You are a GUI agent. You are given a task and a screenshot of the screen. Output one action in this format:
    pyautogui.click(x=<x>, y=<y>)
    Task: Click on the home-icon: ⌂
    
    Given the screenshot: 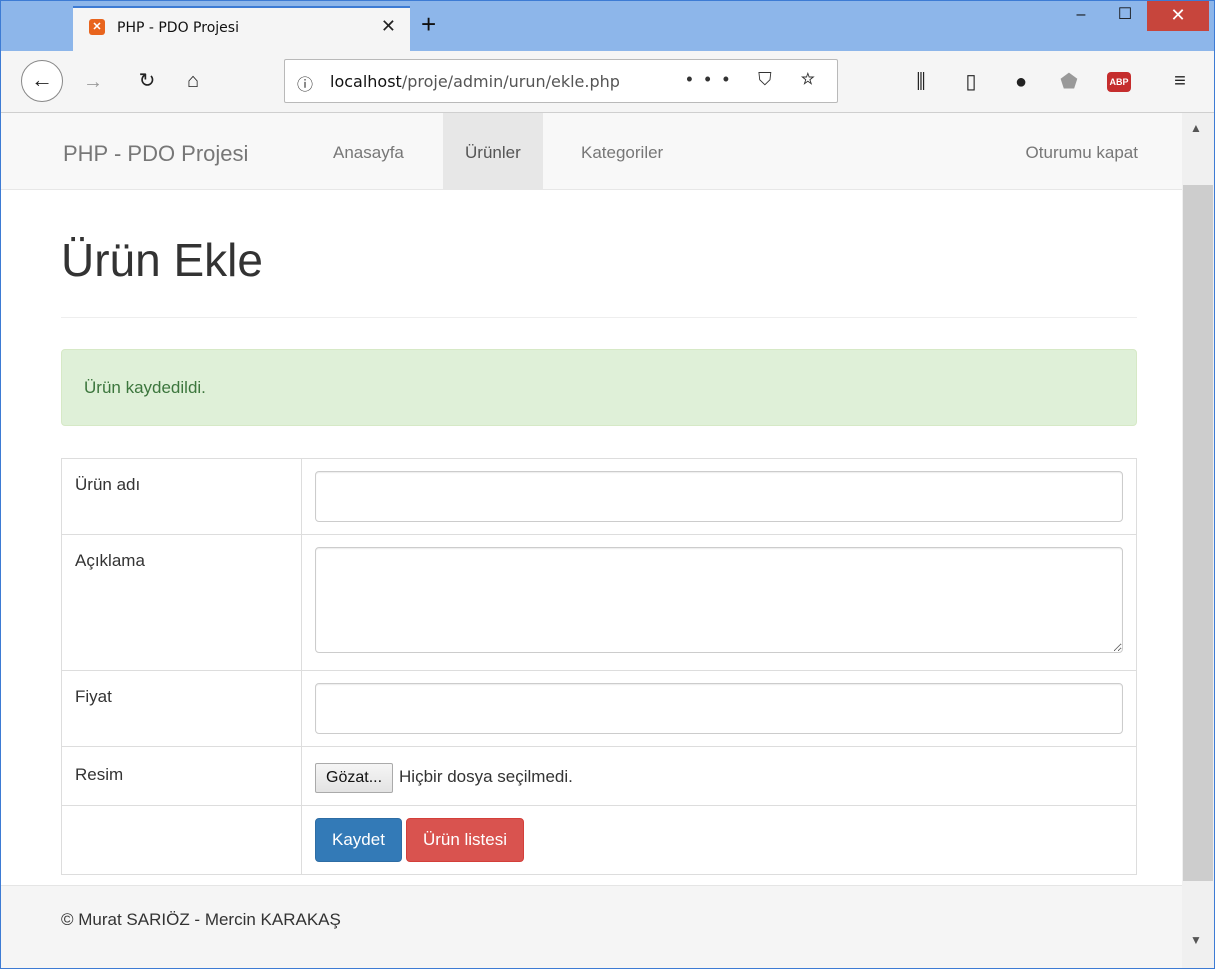 What is the action you would take?
    pyautogui.click(x=193, y=81)
    